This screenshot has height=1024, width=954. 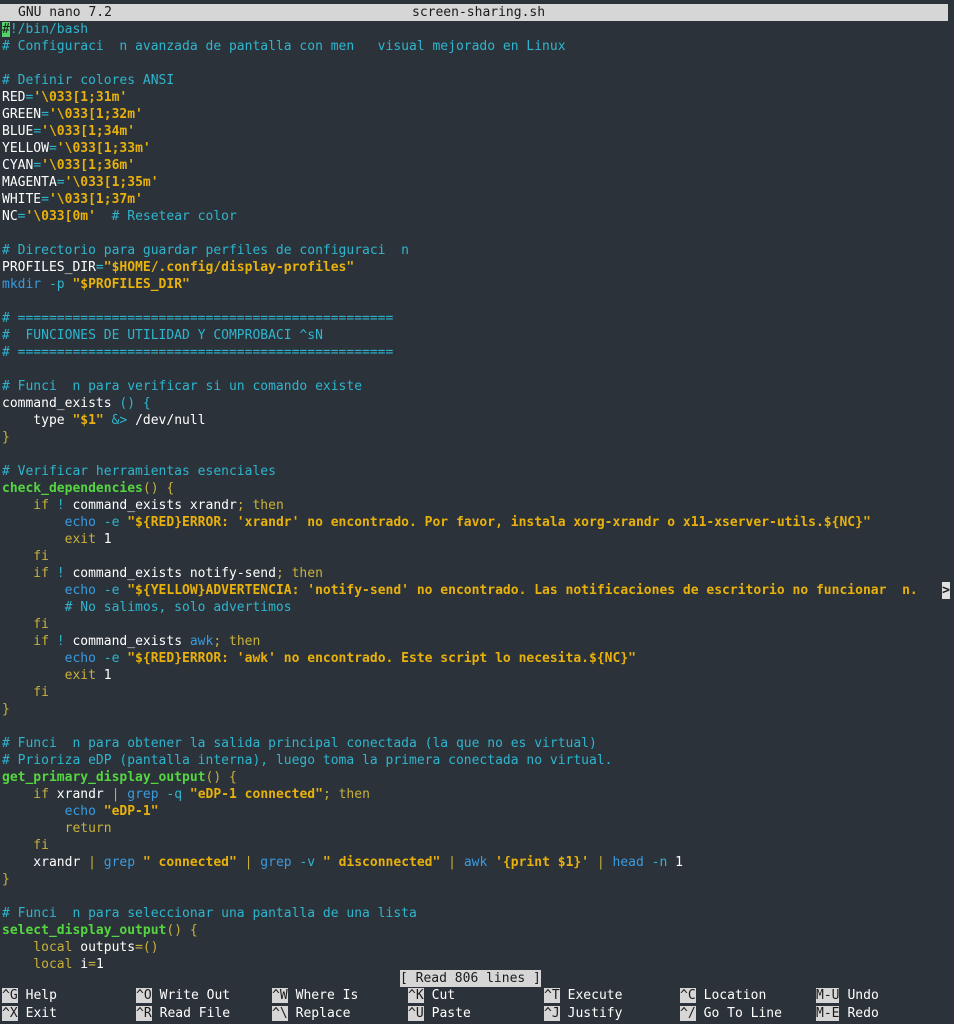 What do you see at coordinates (847, 995) in the screenshot?
I see `shortcut-undo: M-U Undo` at bounding box center [847, 995].